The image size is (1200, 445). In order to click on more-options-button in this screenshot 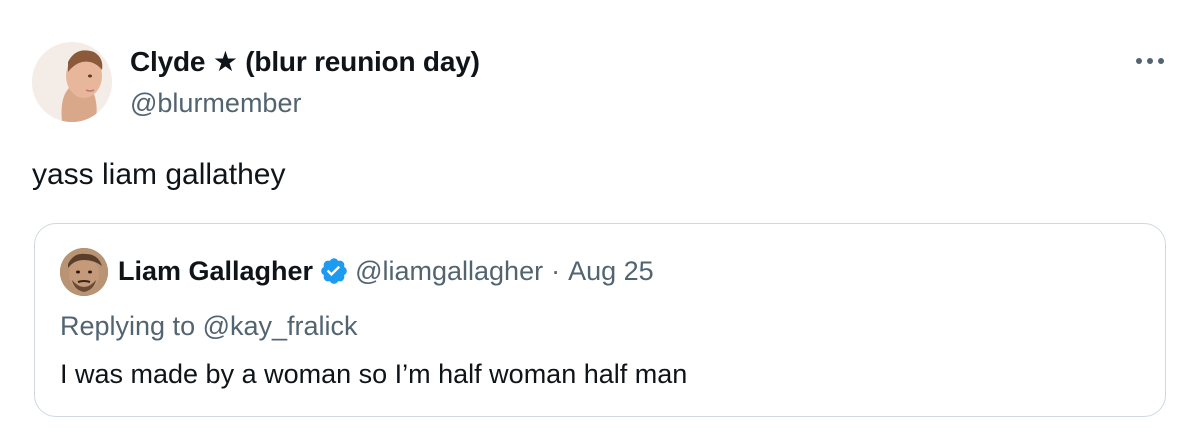, I will do `click(1150, 61)`.